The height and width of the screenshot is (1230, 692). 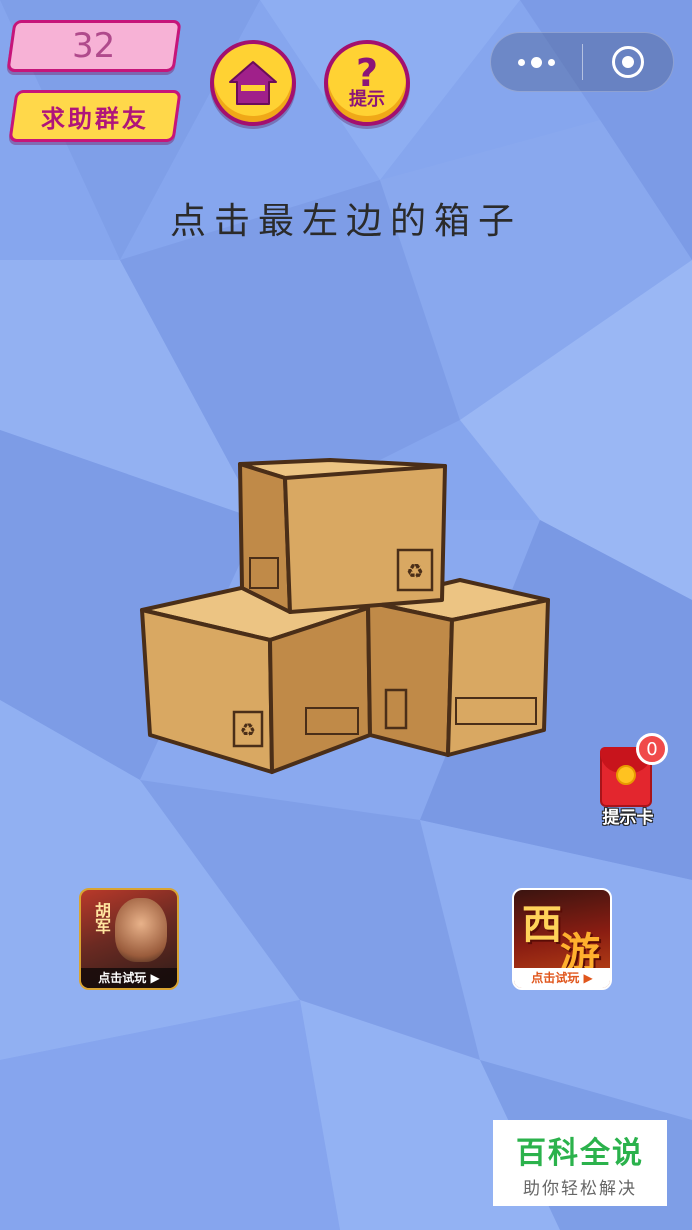 I want to click on close-program-button, so click(x=628, y=62).